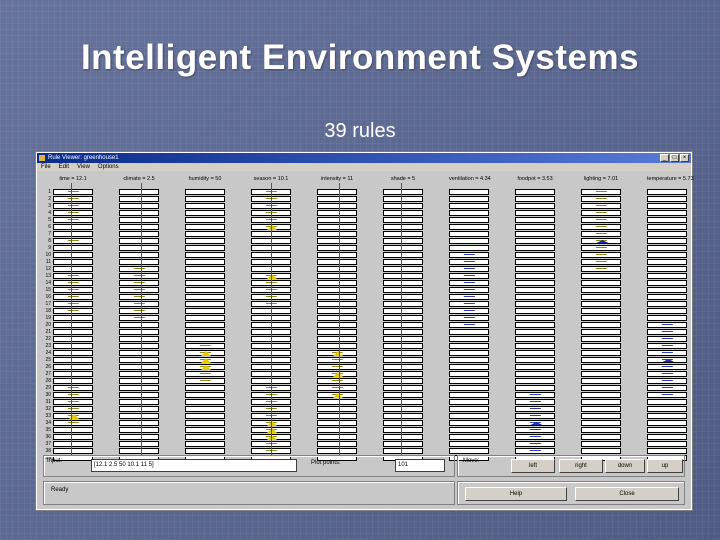 This screenshot has width=720, height=540. I want to click on rule-number: 9, so click(49, 248).